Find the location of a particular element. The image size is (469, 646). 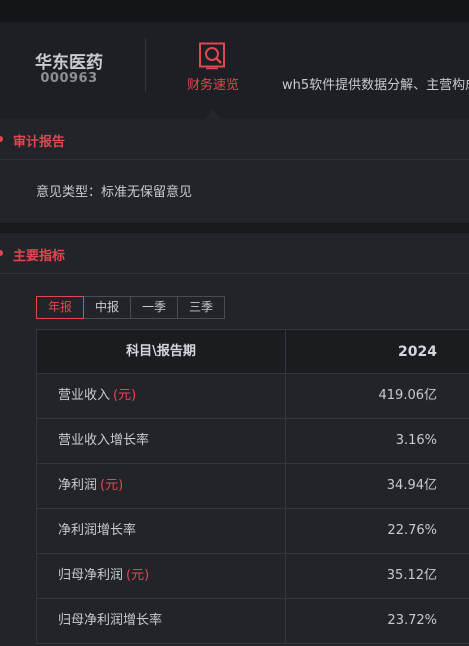

tab-finance-overview: 财务速览 is located at coordinates (213, 83).